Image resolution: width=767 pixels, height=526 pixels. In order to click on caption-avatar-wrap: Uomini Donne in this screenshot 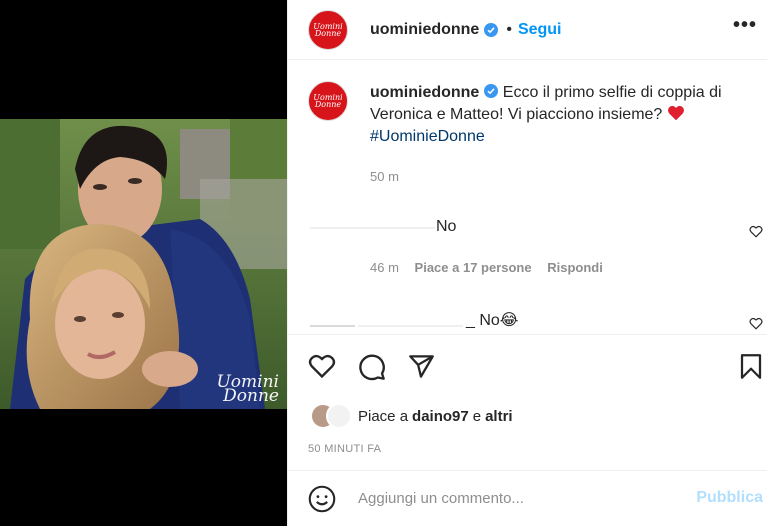, I will do `click(328, 101)`.